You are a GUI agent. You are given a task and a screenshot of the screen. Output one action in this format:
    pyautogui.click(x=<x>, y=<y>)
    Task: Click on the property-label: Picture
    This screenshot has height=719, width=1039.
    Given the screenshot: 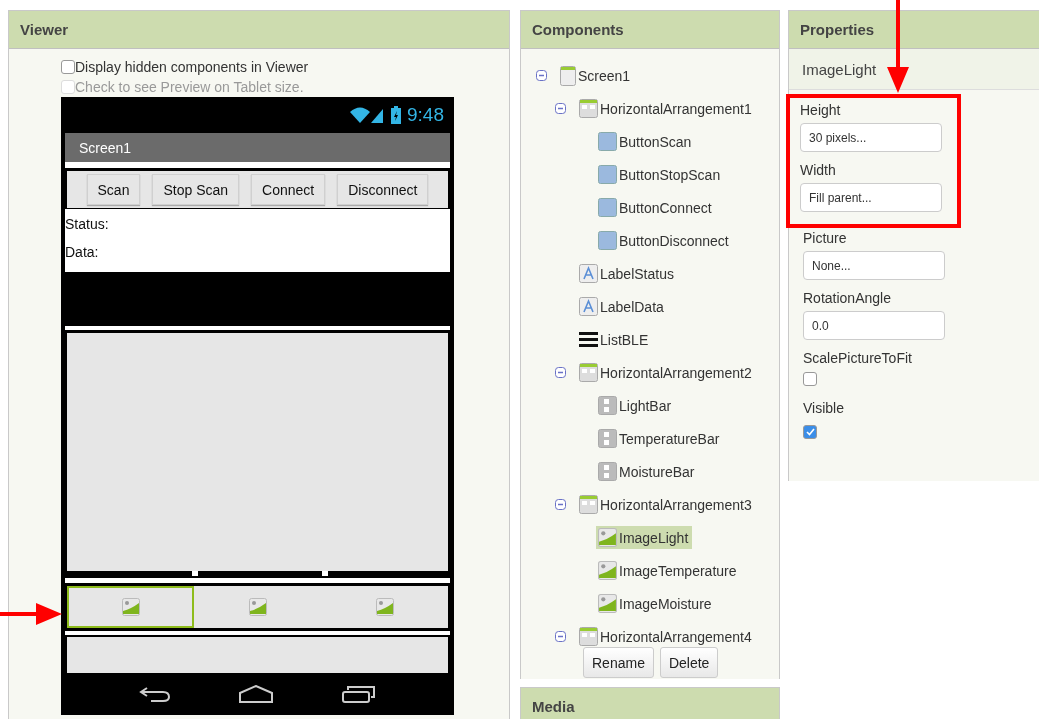 What is the action you would take?
    pyautogui.click(x=825, y=238)
    